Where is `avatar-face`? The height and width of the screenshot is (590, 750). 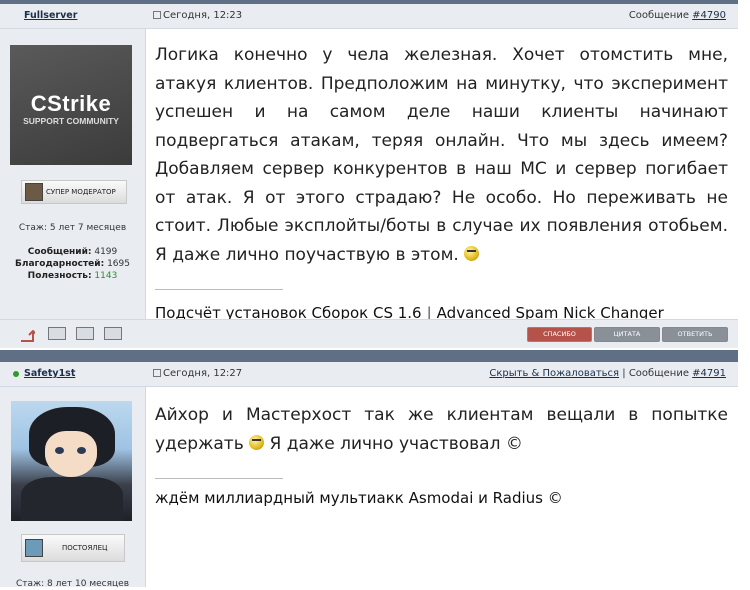
avatar-face is located at coordinates (71, 454).